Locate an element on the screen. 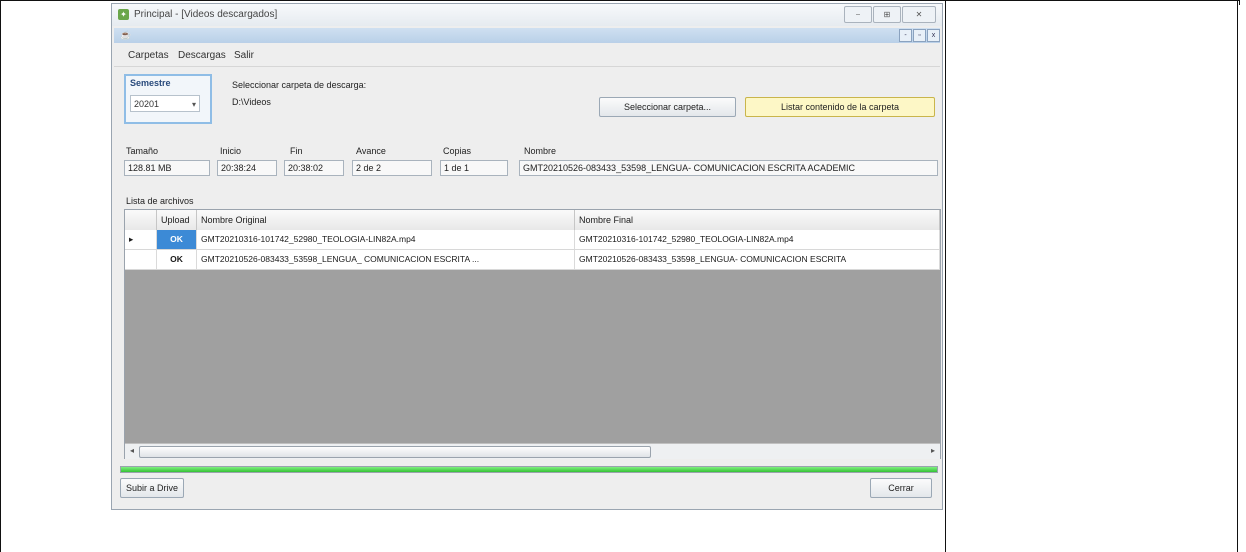  semestre-label: Semestre is located at coordinates (150, 83).